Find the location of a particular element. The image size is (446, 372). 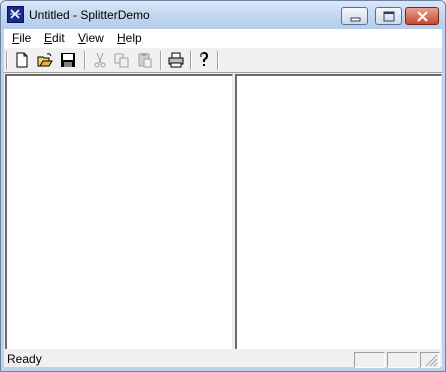

cut-button is located at coordinates (100, 60).